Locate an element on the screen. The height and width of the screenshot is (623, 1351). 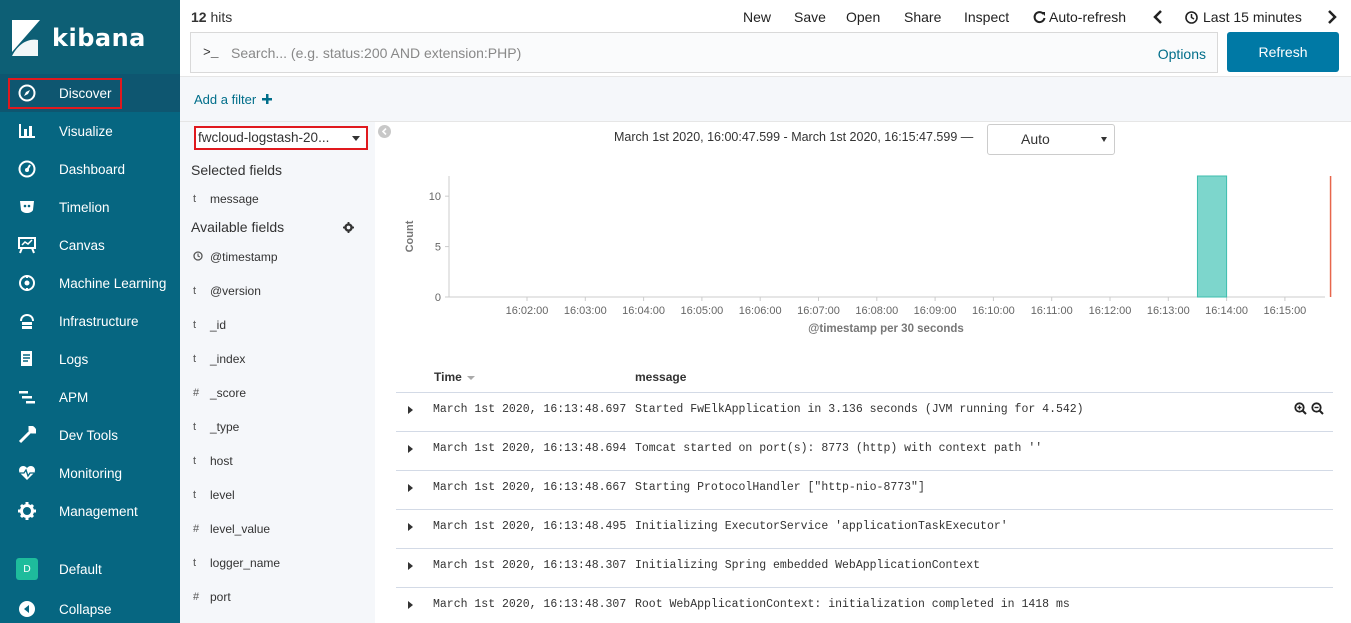
collapse-label: Collapse is located at coordinates (85, 609).